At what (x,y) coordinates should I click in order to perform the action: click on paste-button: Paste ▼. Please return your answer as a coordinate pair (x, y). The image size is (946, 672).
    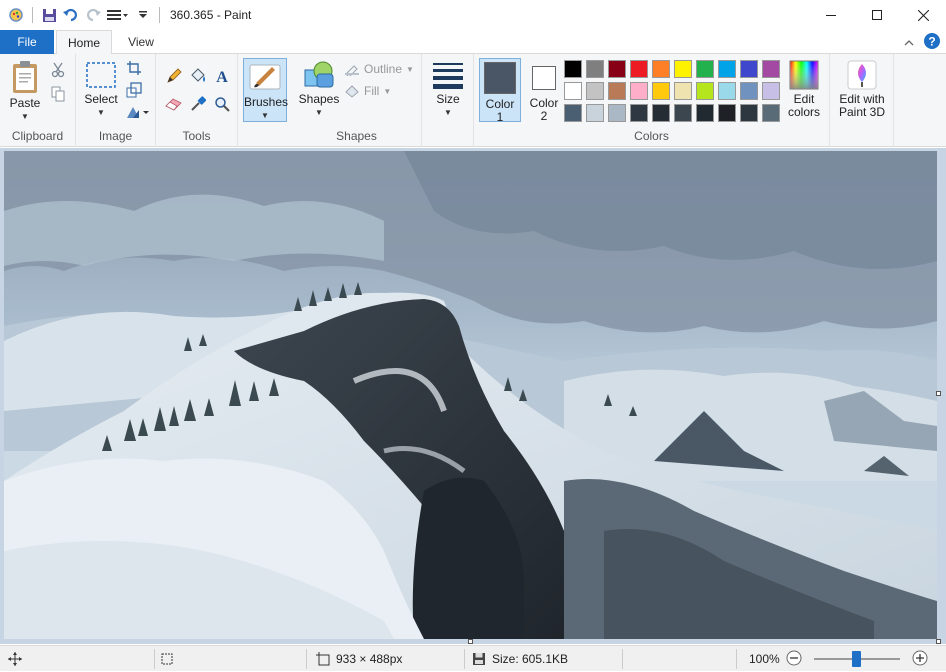
    Looking at the image, I should click on (25, 91).